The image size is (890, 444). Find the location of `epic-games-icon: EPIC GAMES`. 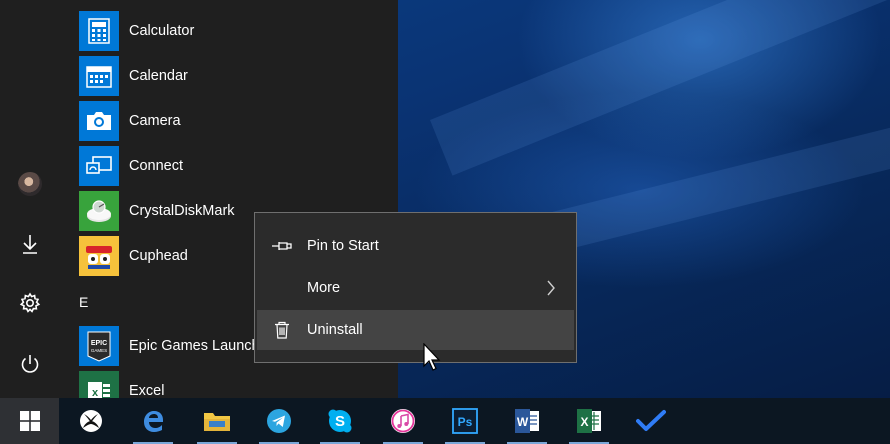

epic-games-icon: EPIC GAMES is located at coordinates (99, 346).